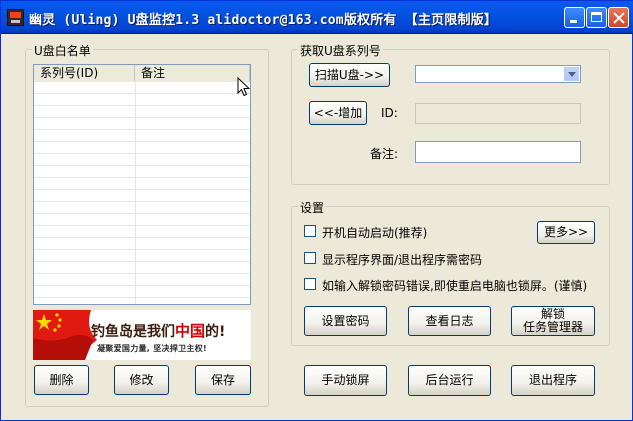 This screenshot has height=421, width=633. Describe the element at coordinates (345, 380) in the screenshot. I see `manual-lock-button: 手动锁屏` at that location.